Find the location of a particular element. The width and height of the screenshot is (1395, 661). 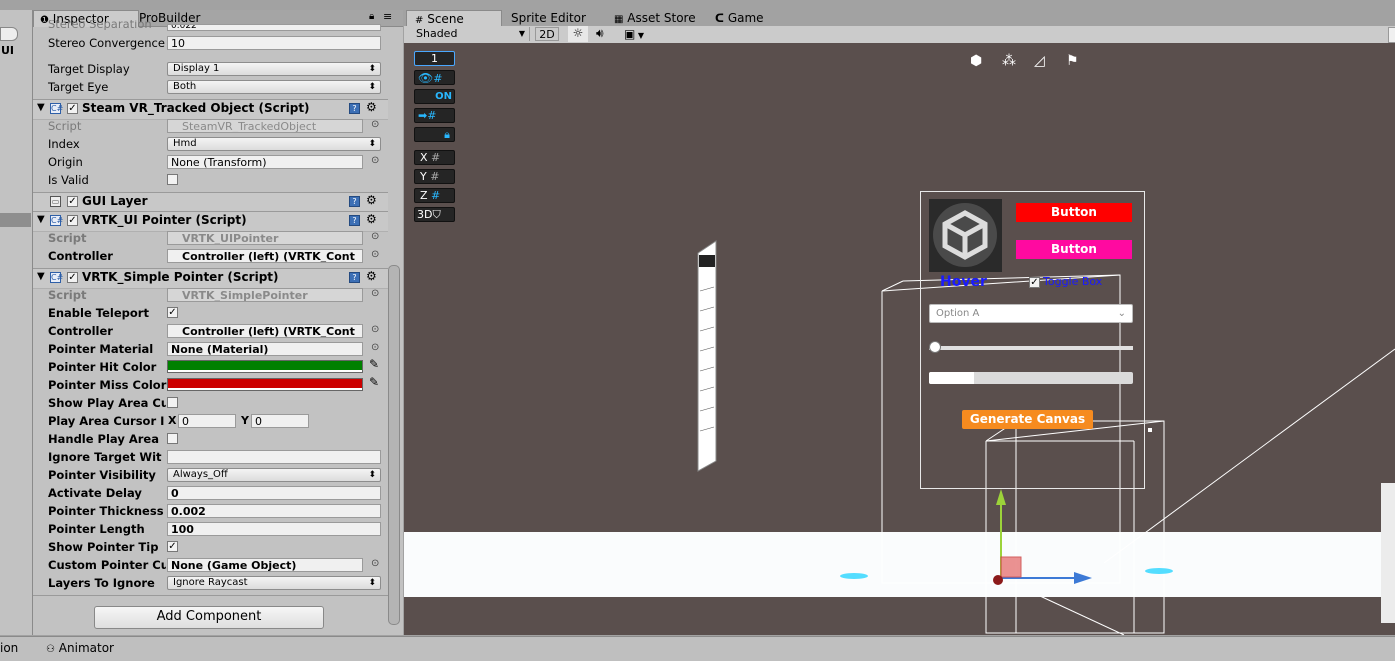

handle-play-area-checkbox is located at coordinates (172, 438).